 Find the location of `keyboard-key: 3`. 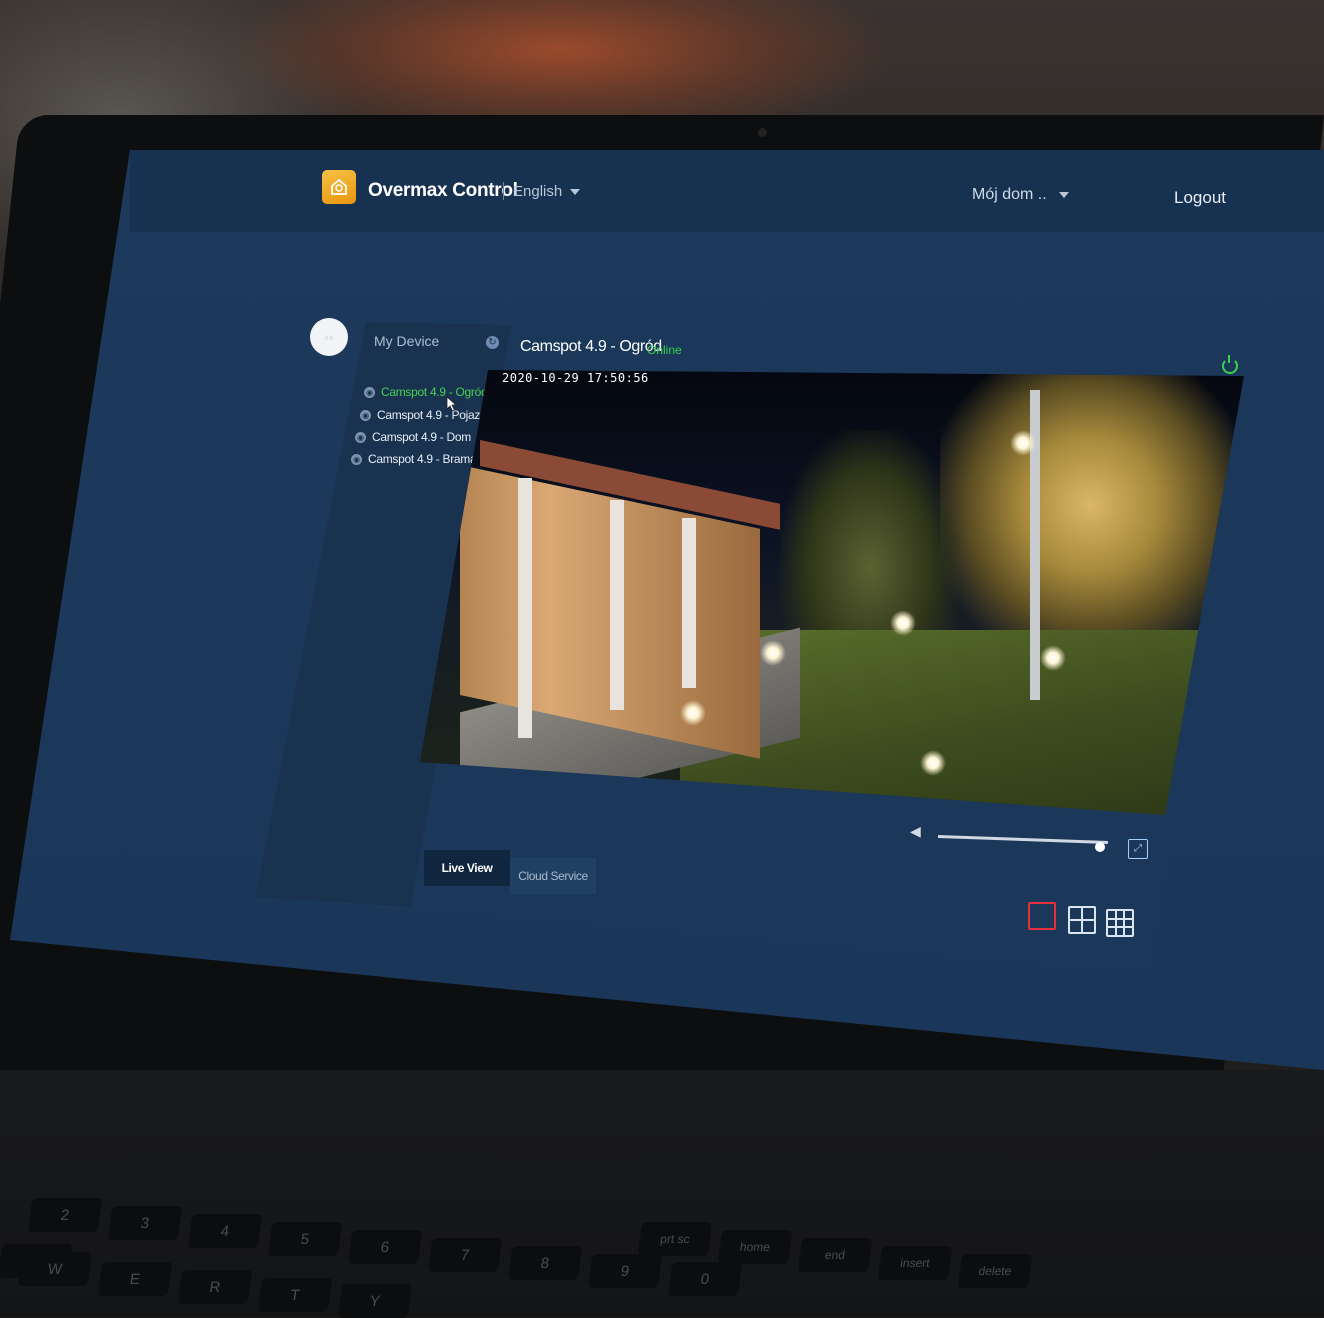

keyboard-key: 3 is located at coordinates (145, 1223).